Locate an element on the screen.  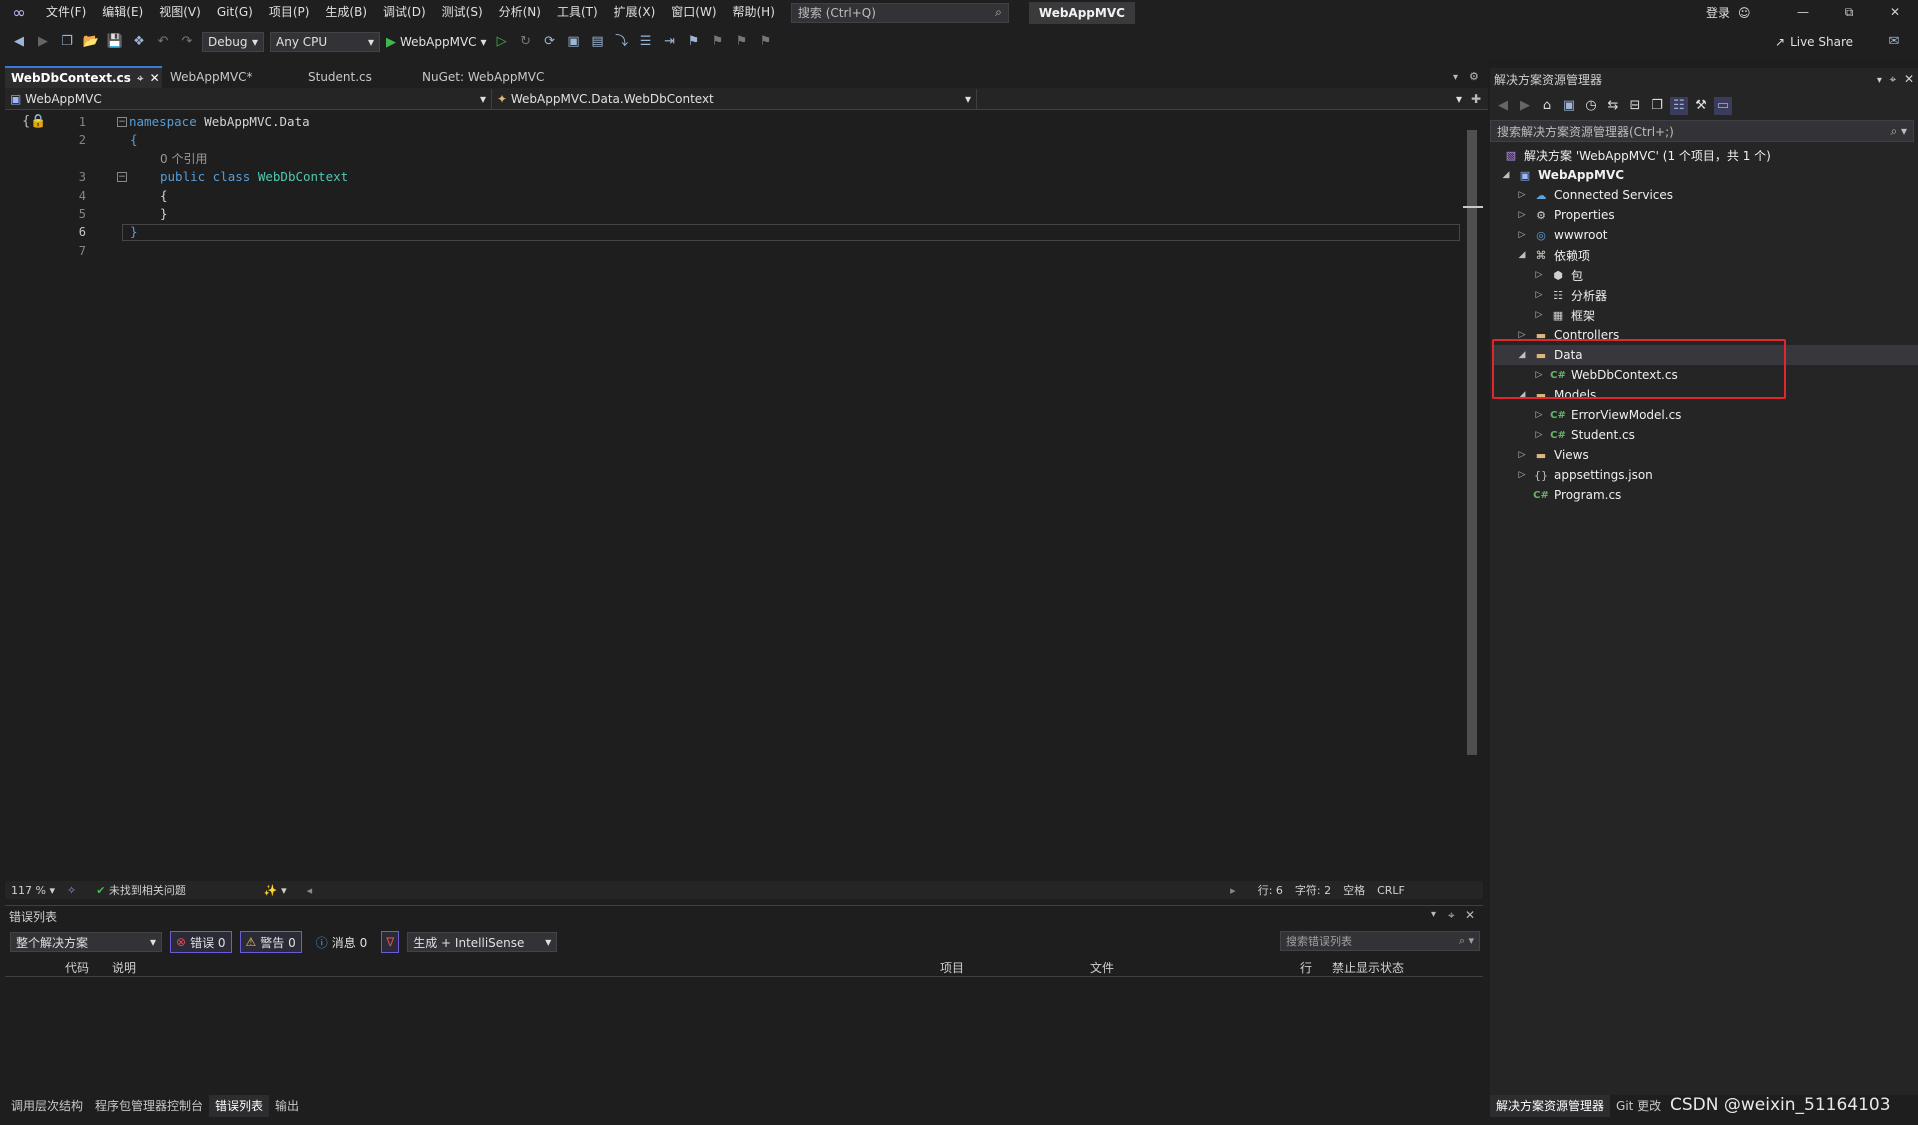
clear-bookmarks-icon: ⚑ is located at coordinates (766, 42).